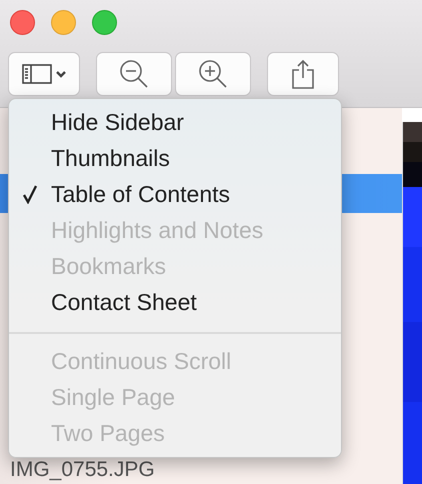 Image resolution: width=422 pixels, height=484 pixels. What do you see at coordinates (175, 194) in the screenshot?
I see `menu-item: Table of Contents` at bounding box center [175, 194].